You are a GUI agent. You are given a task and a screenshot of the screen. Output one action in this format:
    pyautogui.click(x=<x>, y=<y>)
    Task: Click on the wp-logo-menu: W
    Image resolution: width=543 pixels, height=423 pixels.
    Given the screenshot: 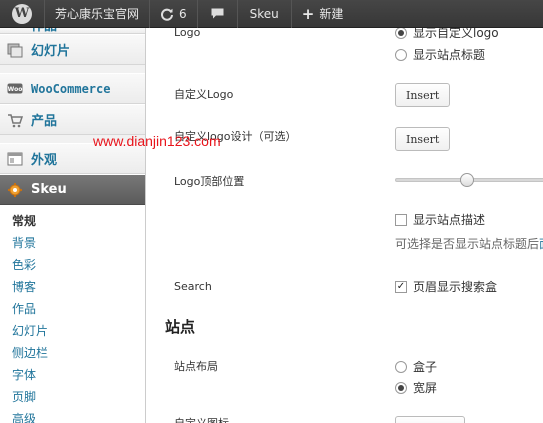 What is the action you would take?
    pyautogui.click(x=22, y=14)
    